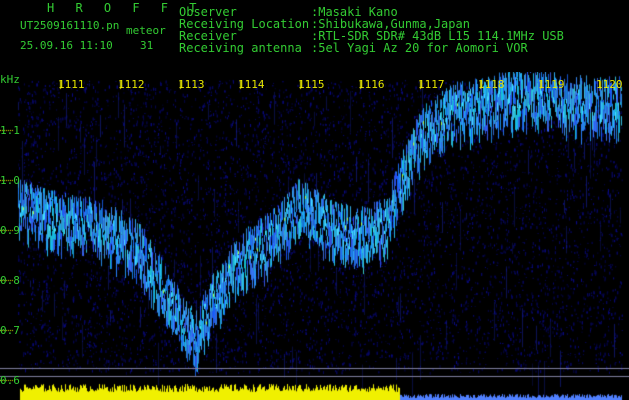 This screenshot has width=629, height=400. Describe the element at coordinates (10, 380) in the screenshot. I see `y-tick-label: 0.6` at that location.